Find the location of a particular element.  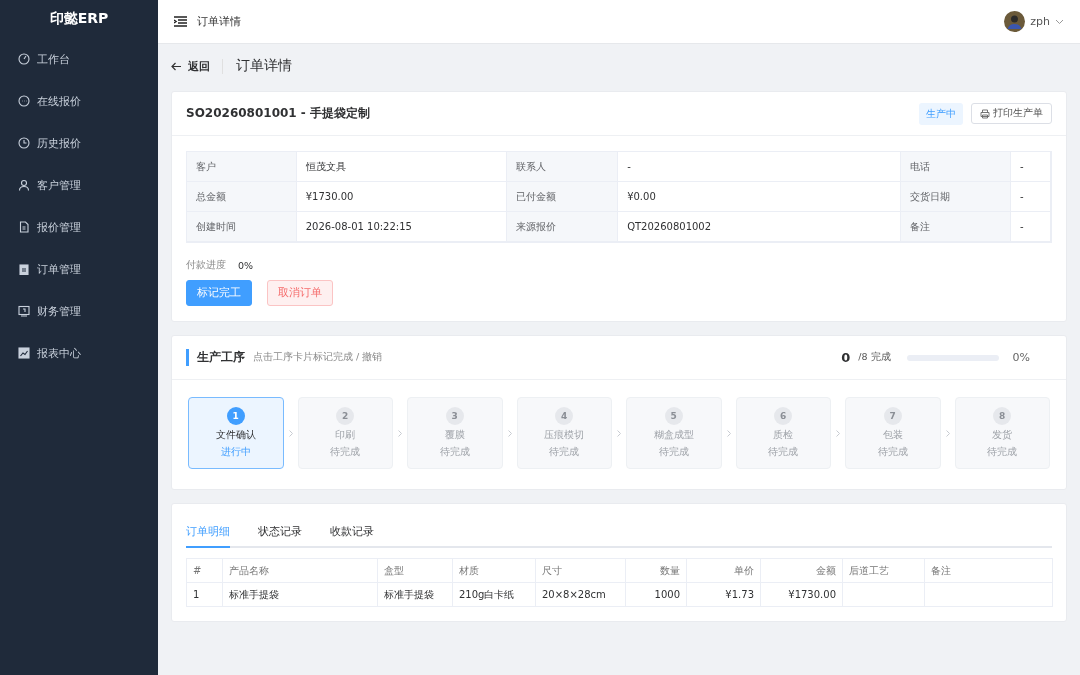

step-number: 8 is located at coordinates (1002, 416).